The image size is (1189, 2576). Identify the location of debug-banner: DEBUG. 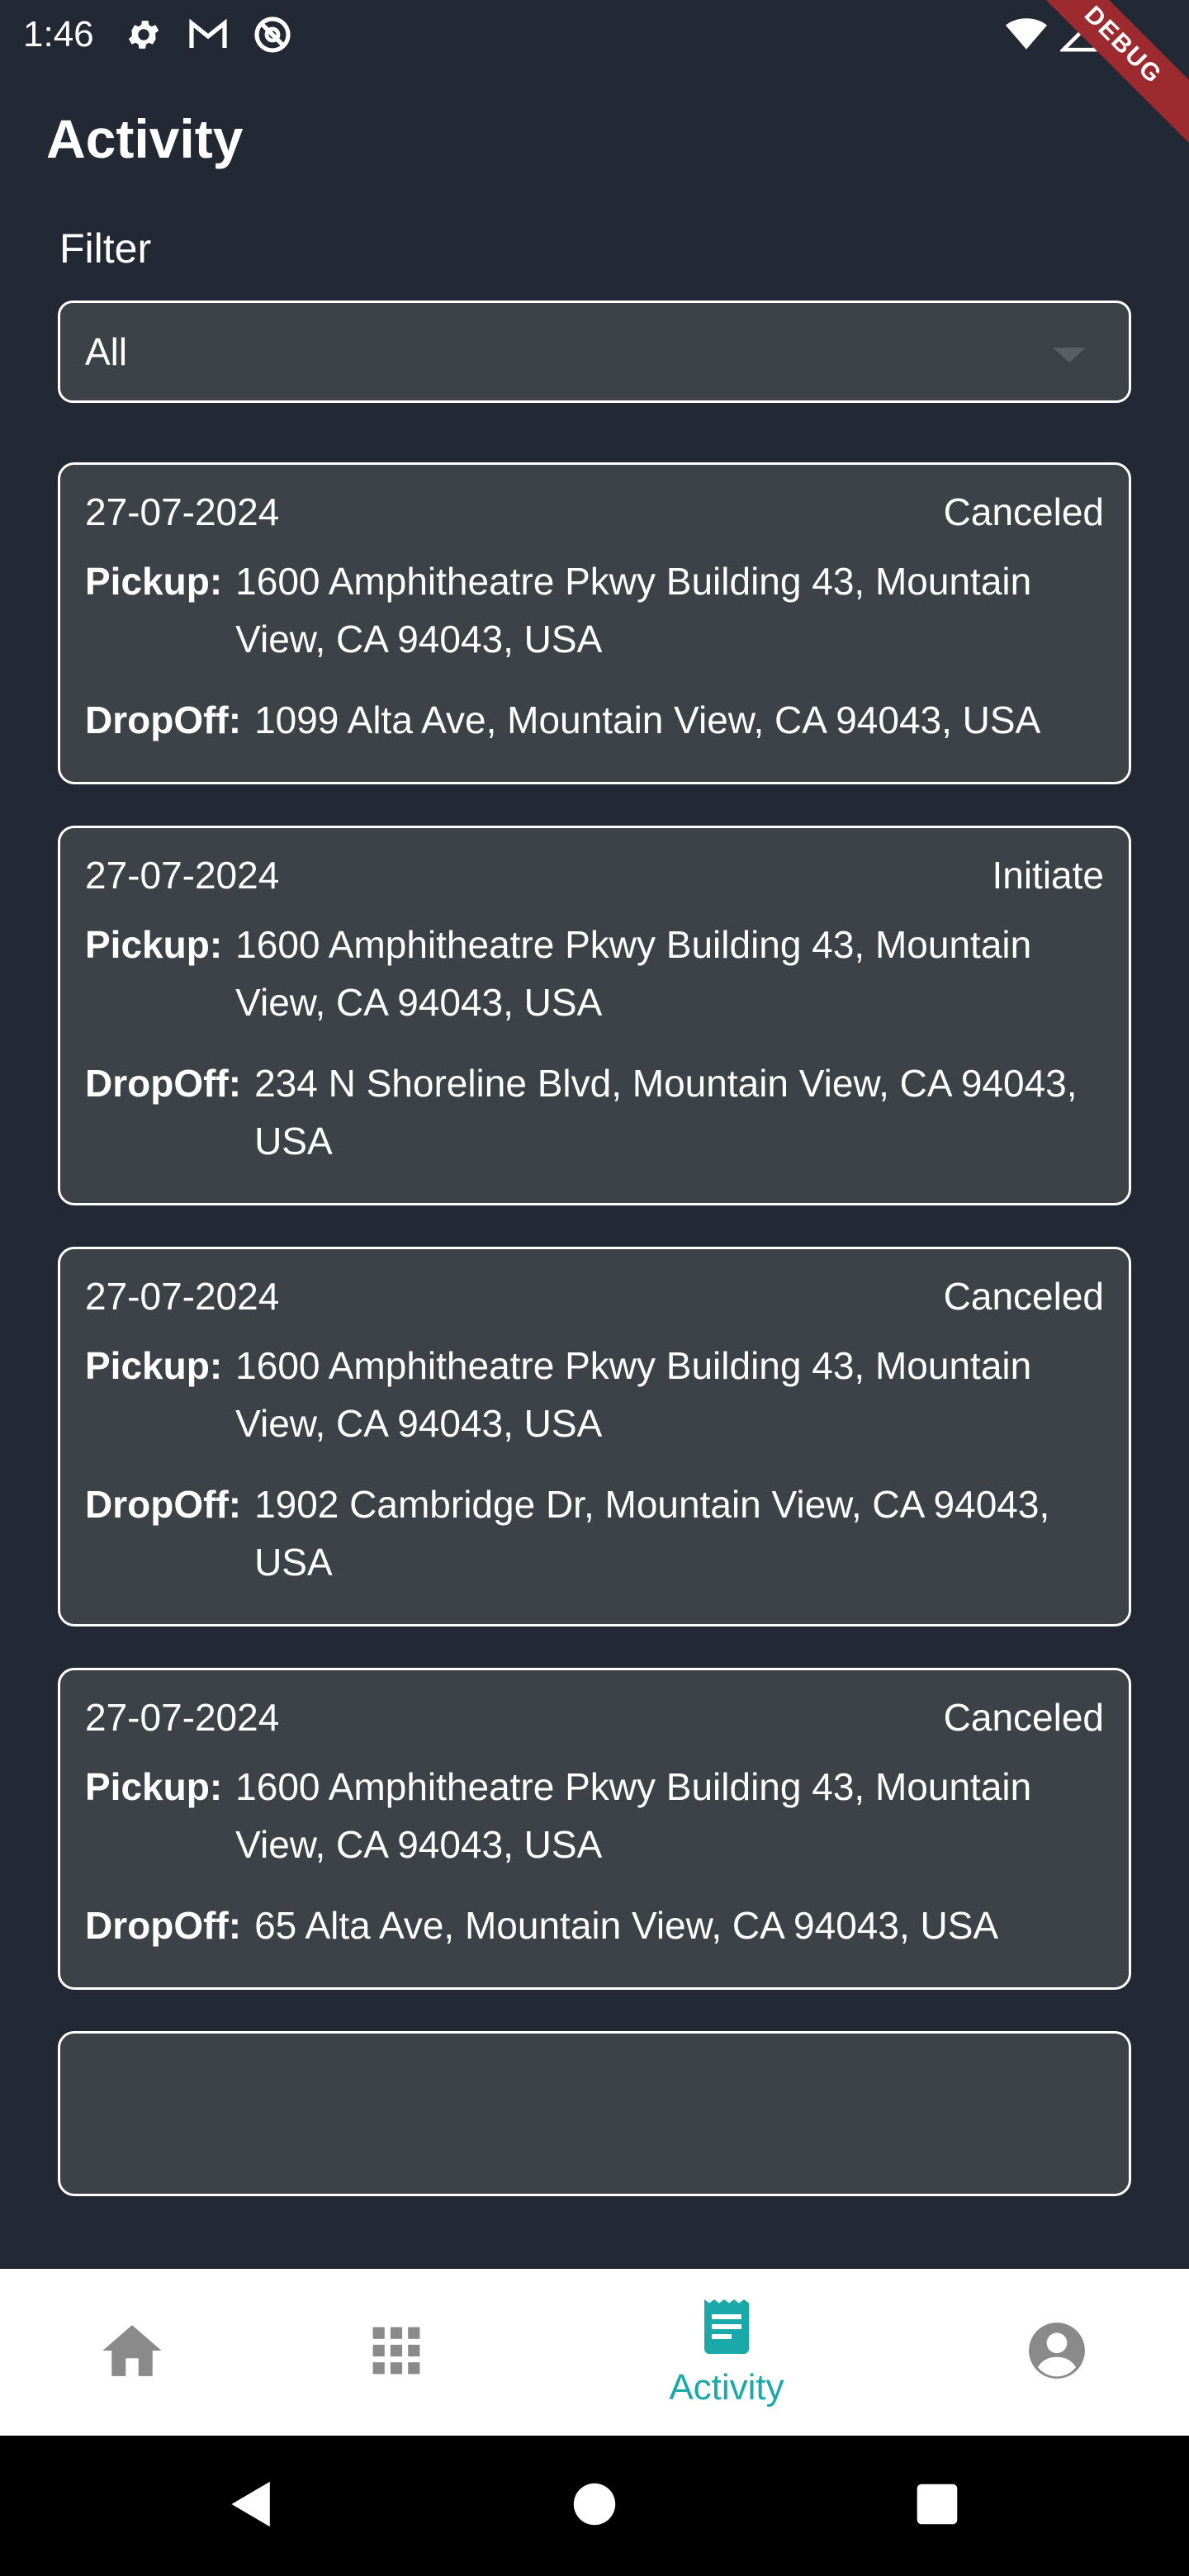
(1104, 74).